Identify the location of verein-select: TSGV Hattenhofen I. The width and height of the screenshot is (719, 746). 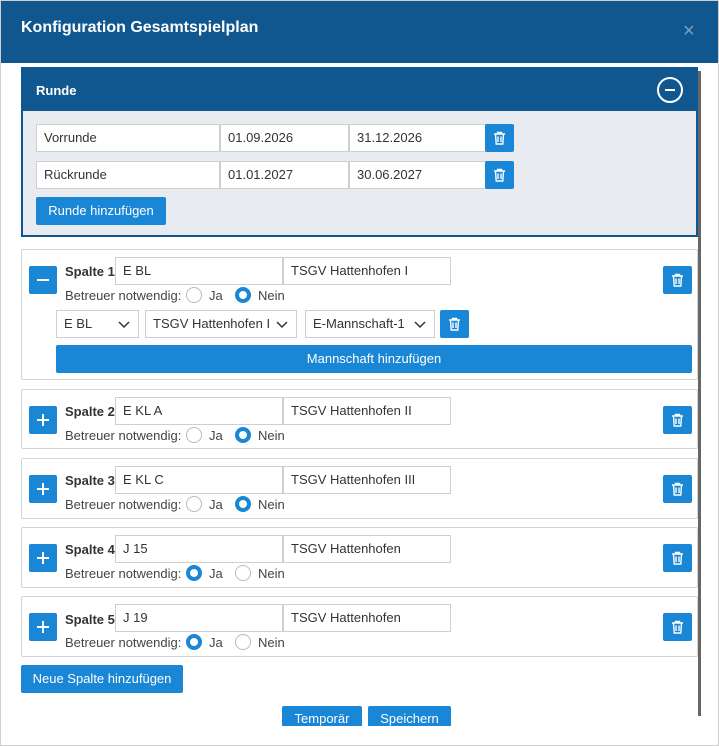
(221, 324).